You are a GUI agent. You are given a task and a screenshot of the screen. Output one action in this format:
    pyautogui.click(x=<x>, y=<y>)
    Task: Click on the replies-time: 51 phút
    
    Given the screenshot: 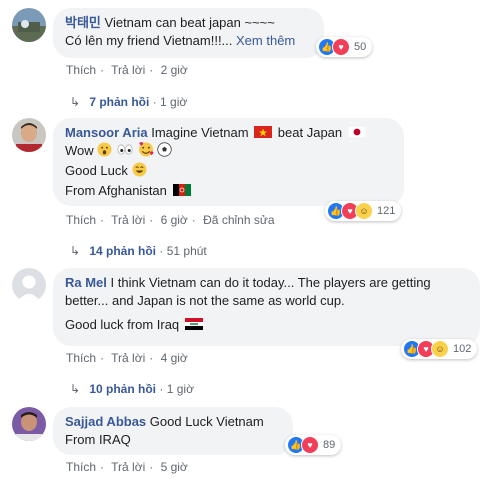 What is the action you would take?
    pyautogui.click(x=186, y=251)
    